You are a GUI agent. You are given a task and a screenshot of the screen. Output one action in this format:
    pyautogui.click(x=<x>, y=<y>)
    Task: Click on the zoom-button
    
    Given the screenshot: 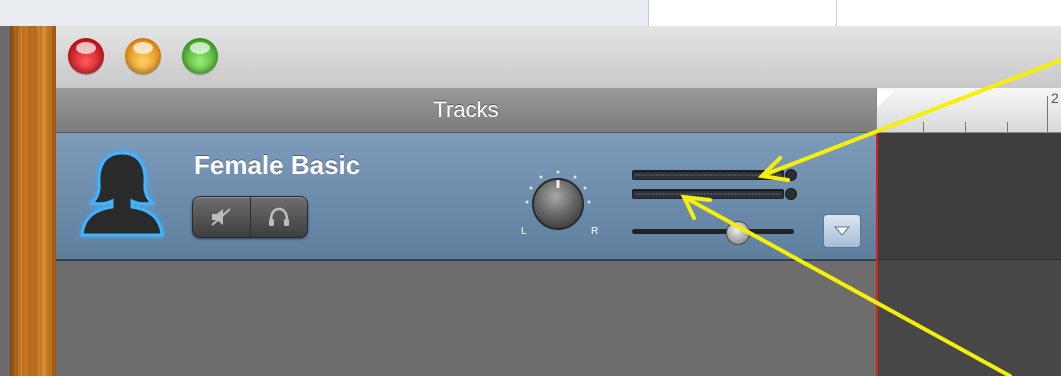 What is the action you would take?
    pyautogui.click(x=200, y=56)
    